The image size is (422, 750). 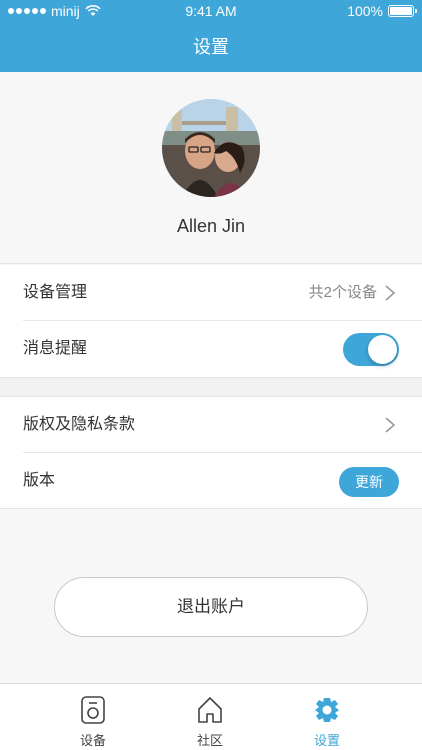 I want to click on notifications-label: 消息提醒, so click(x=55, y=348).